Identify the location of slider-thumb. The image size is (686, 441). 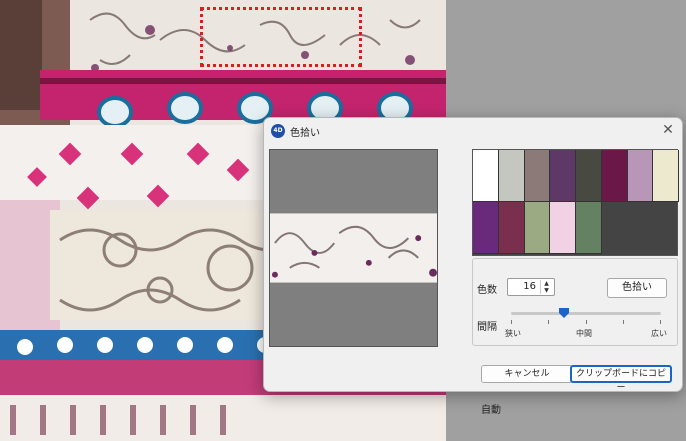
(563, 313).